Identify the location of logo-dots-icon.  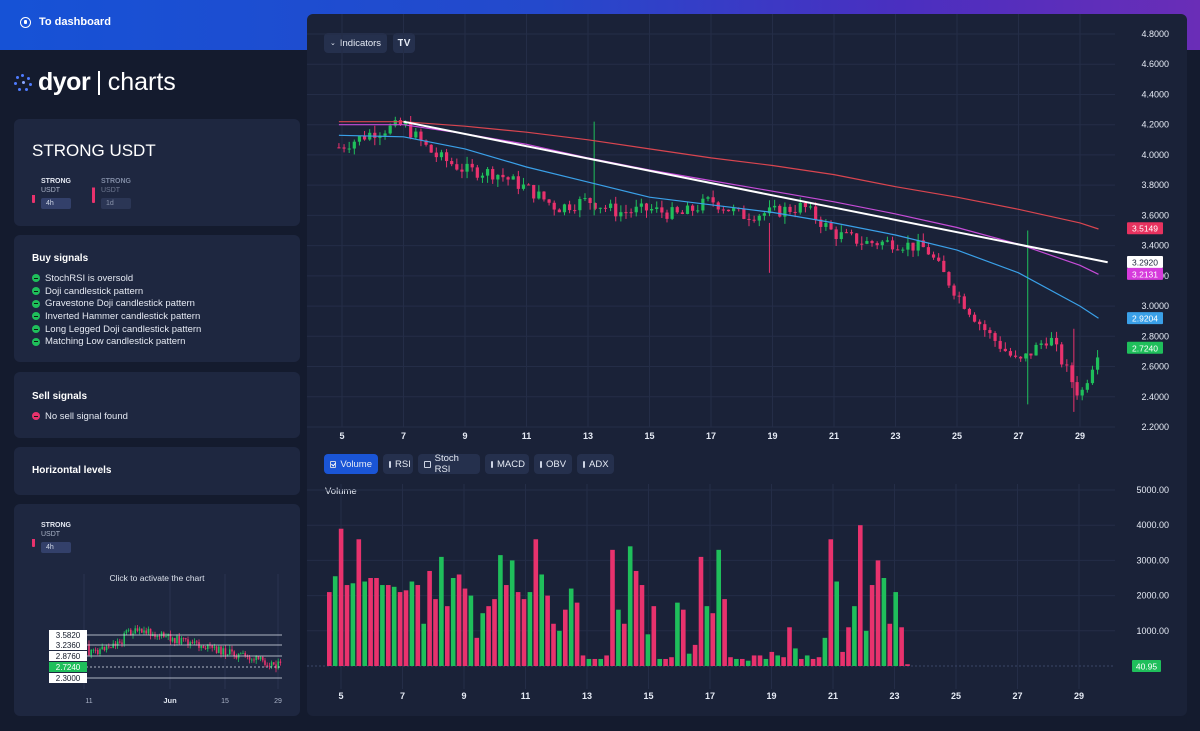
(23, 82).